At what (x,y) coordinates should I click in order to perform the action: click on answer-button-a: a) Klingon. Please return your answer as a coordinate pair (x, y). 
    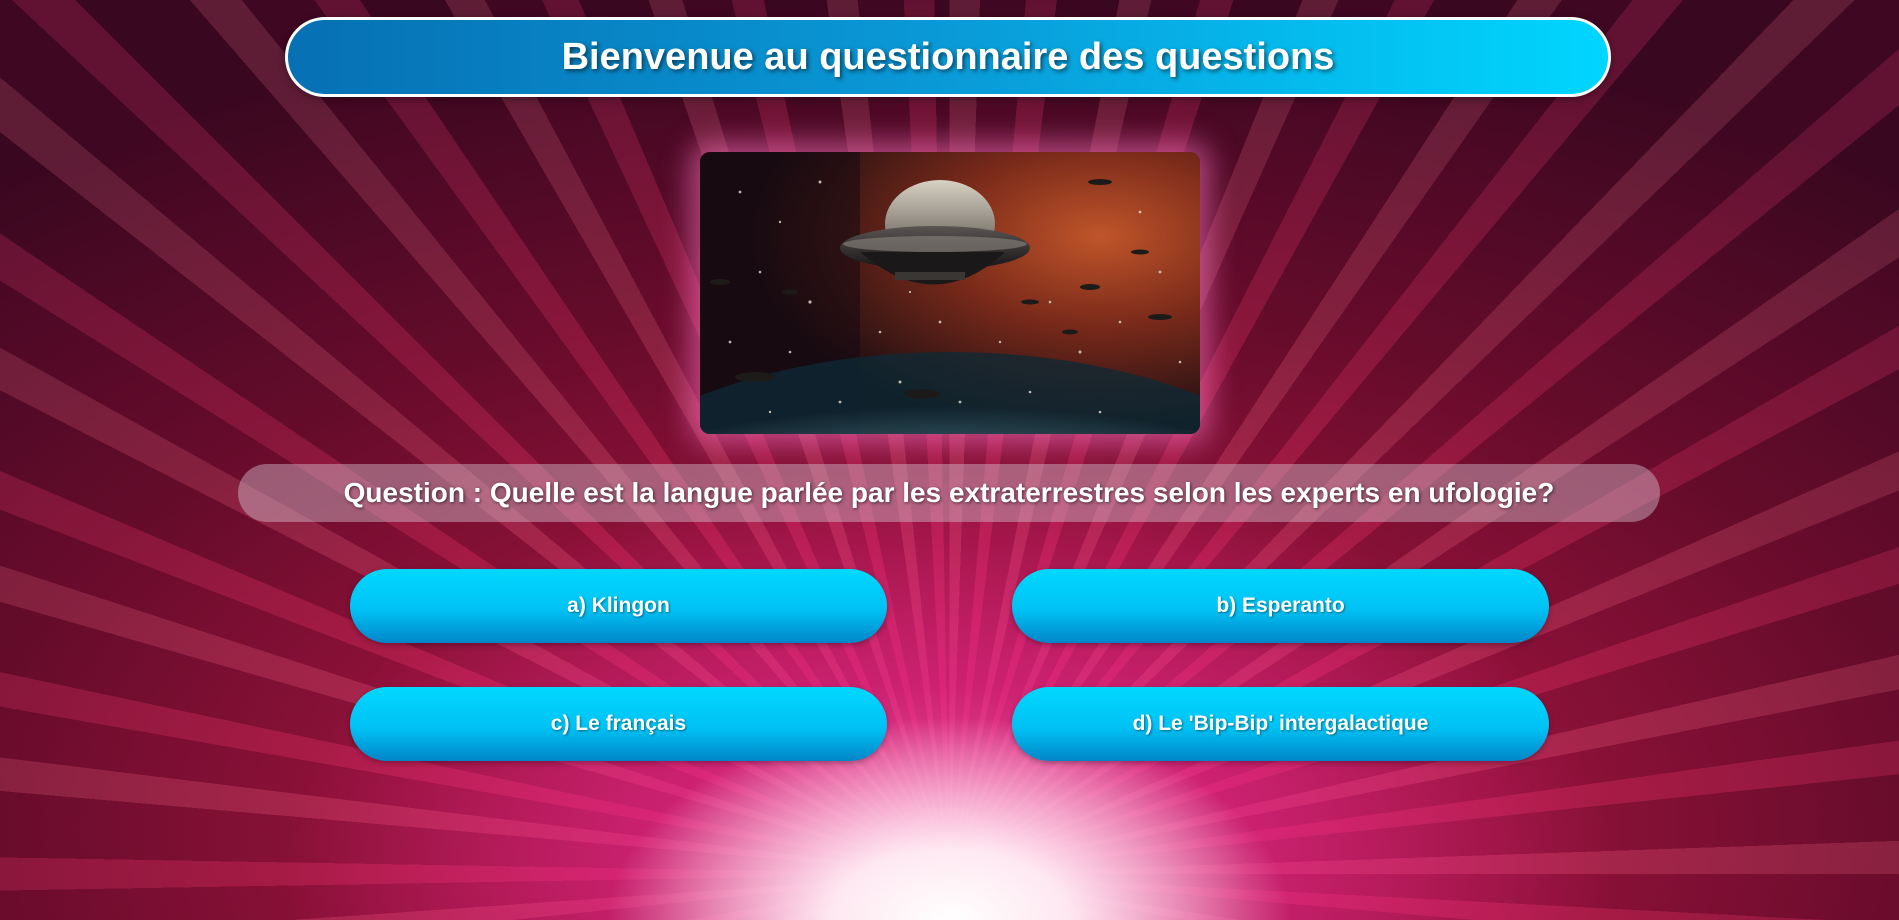
    Looking at the image, I should click on (618, 606).